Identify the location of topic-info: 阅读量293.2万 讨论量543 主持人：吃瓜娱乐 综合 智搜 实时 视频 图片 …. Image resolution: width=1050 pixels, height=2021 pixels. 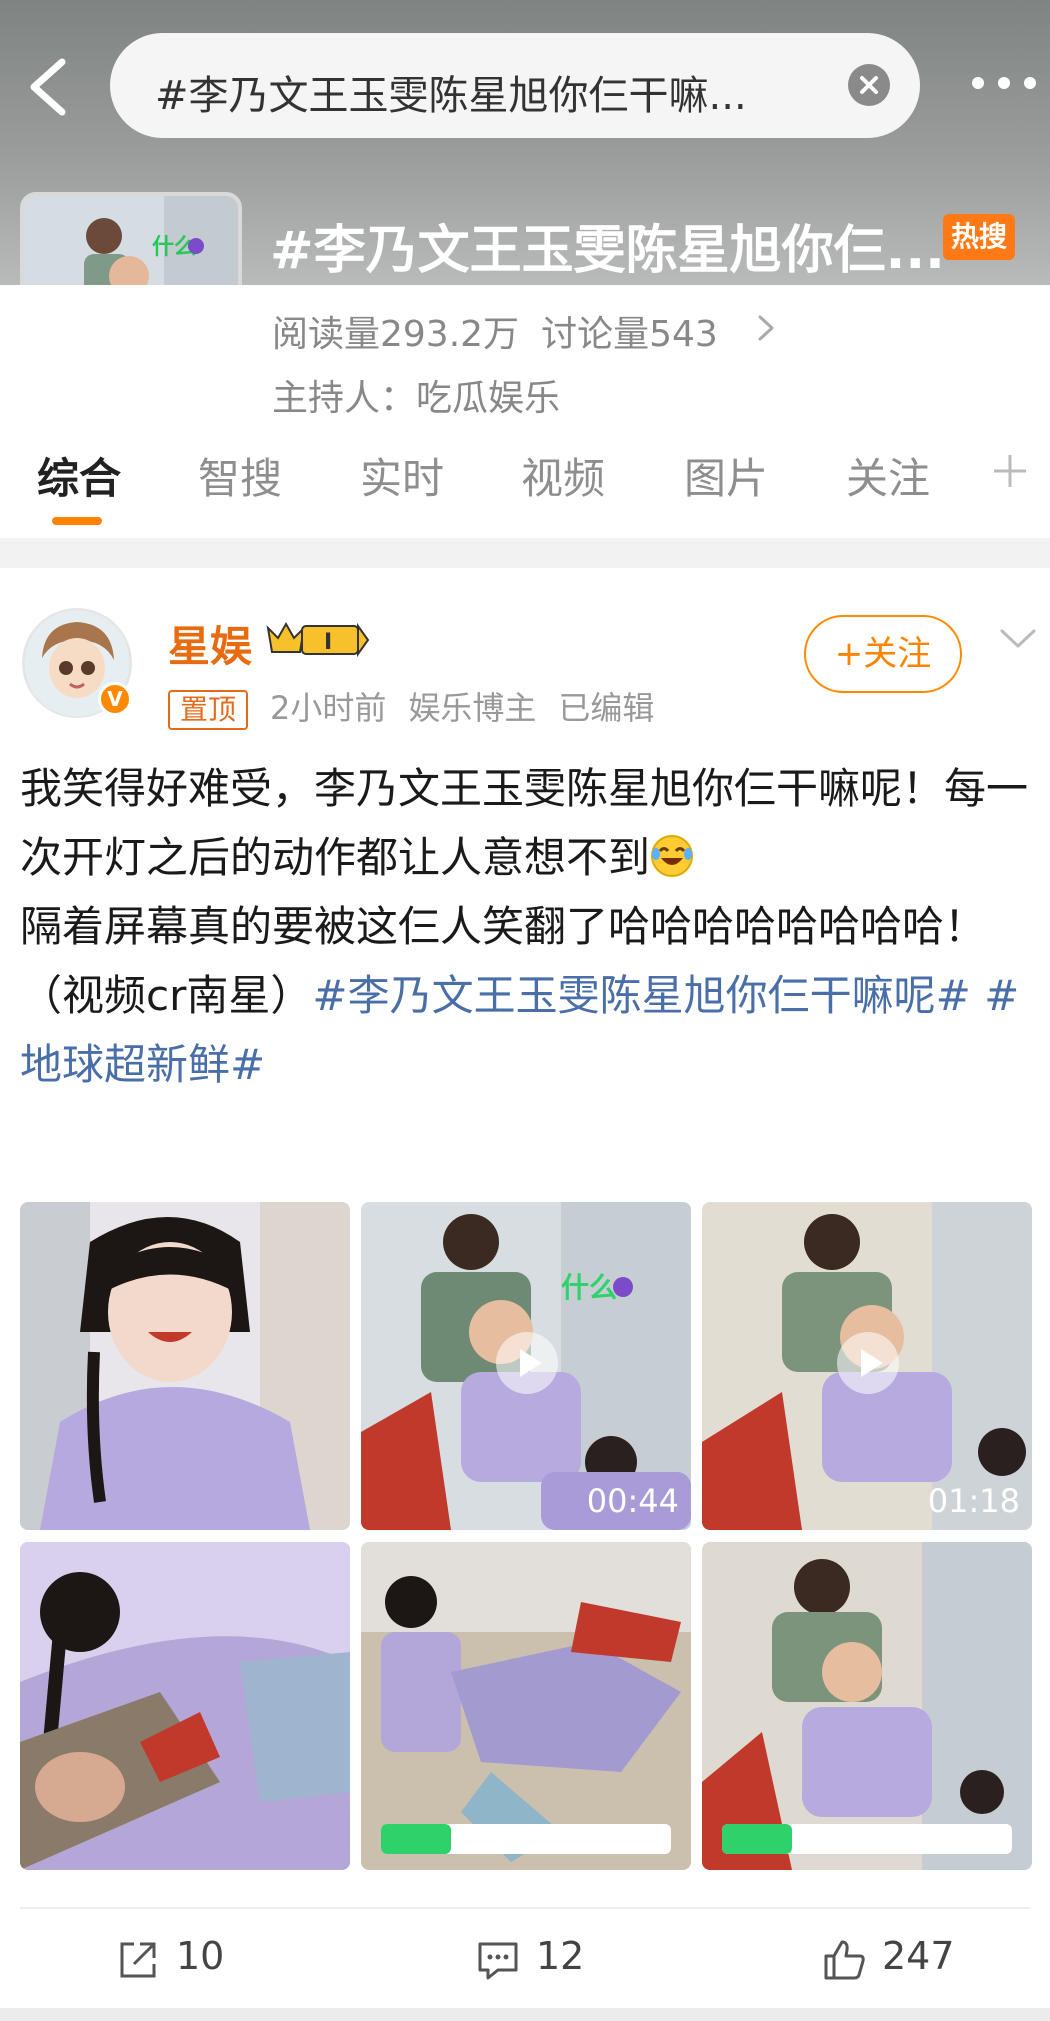
(525, 412).